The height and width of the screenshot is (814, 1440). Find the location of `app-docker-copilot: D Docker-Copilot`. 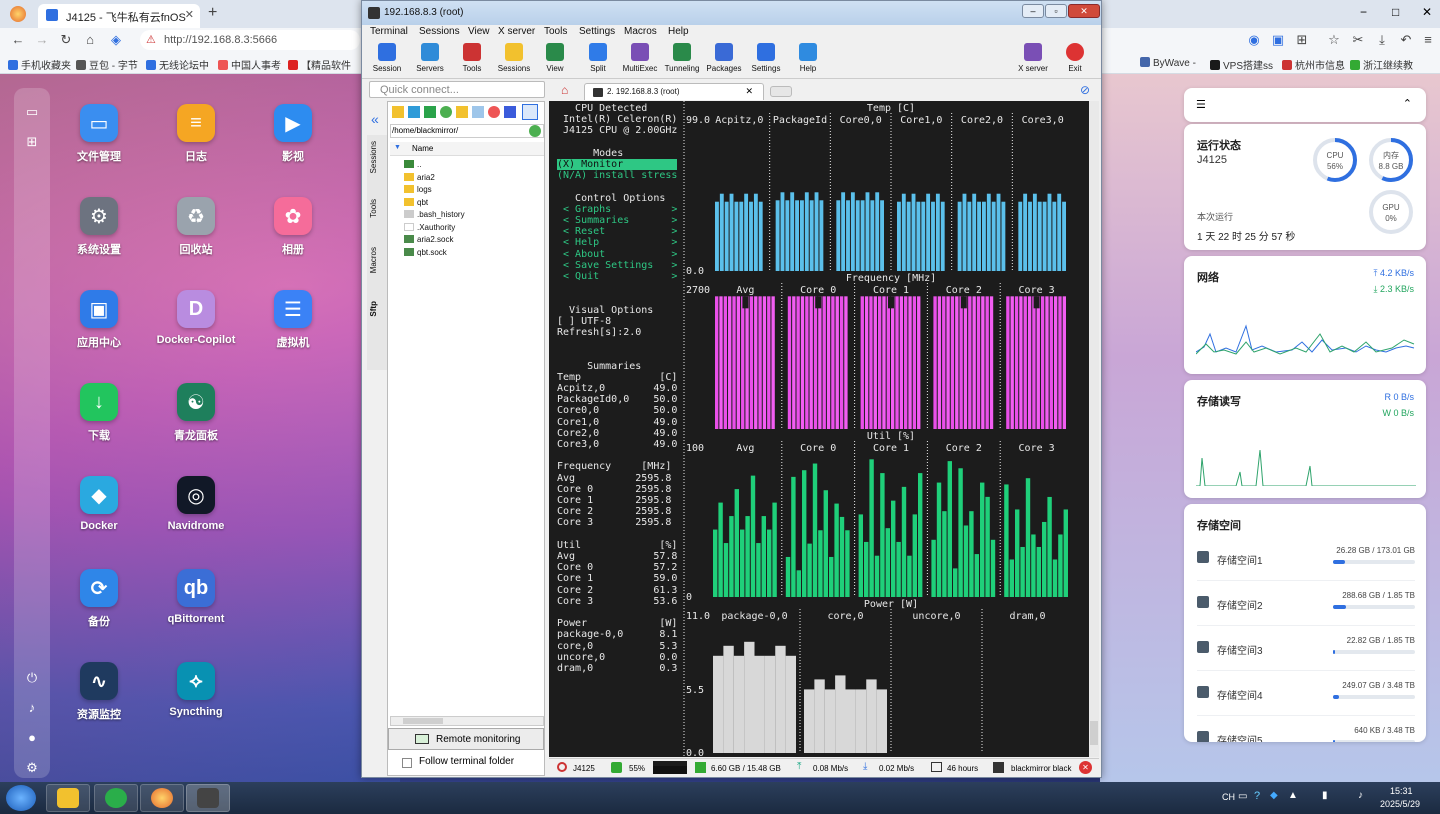

app-docker-copilot: D Docker-Copilot is located at coordinates (196, 318).